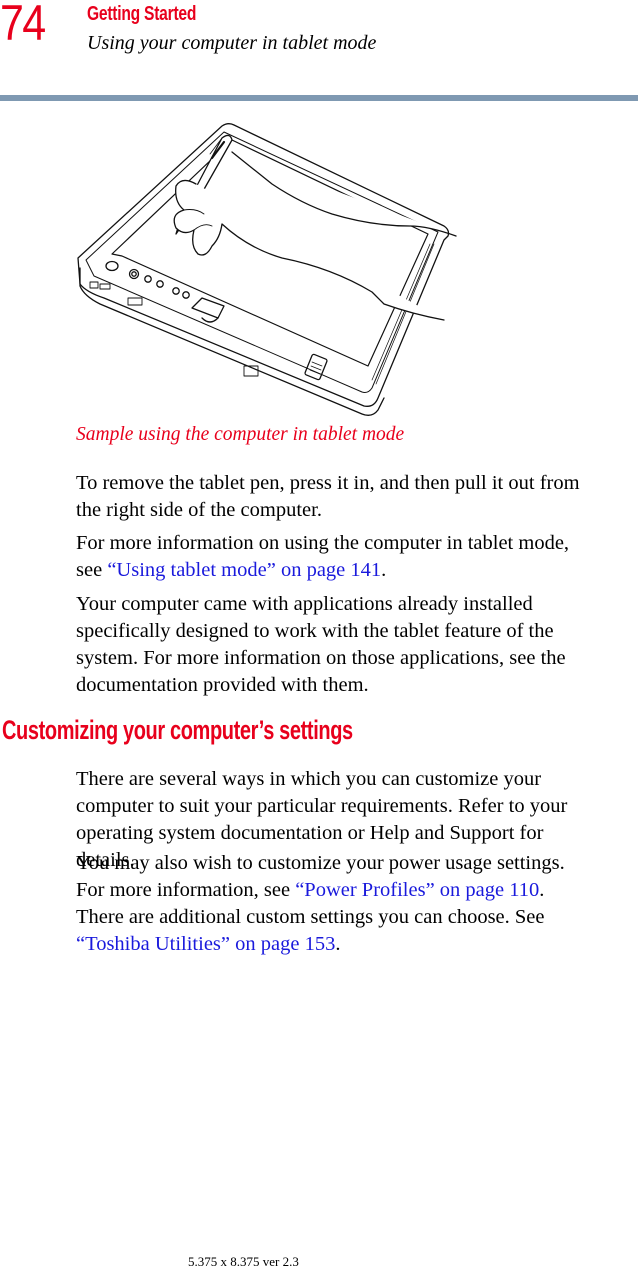 This screenshot has width=638, height=1271. Describe the element at coordinates (243, 1261) in the screenshot. I see `page-footer: 5.375 x 8.375 ver 2.3` at that location.